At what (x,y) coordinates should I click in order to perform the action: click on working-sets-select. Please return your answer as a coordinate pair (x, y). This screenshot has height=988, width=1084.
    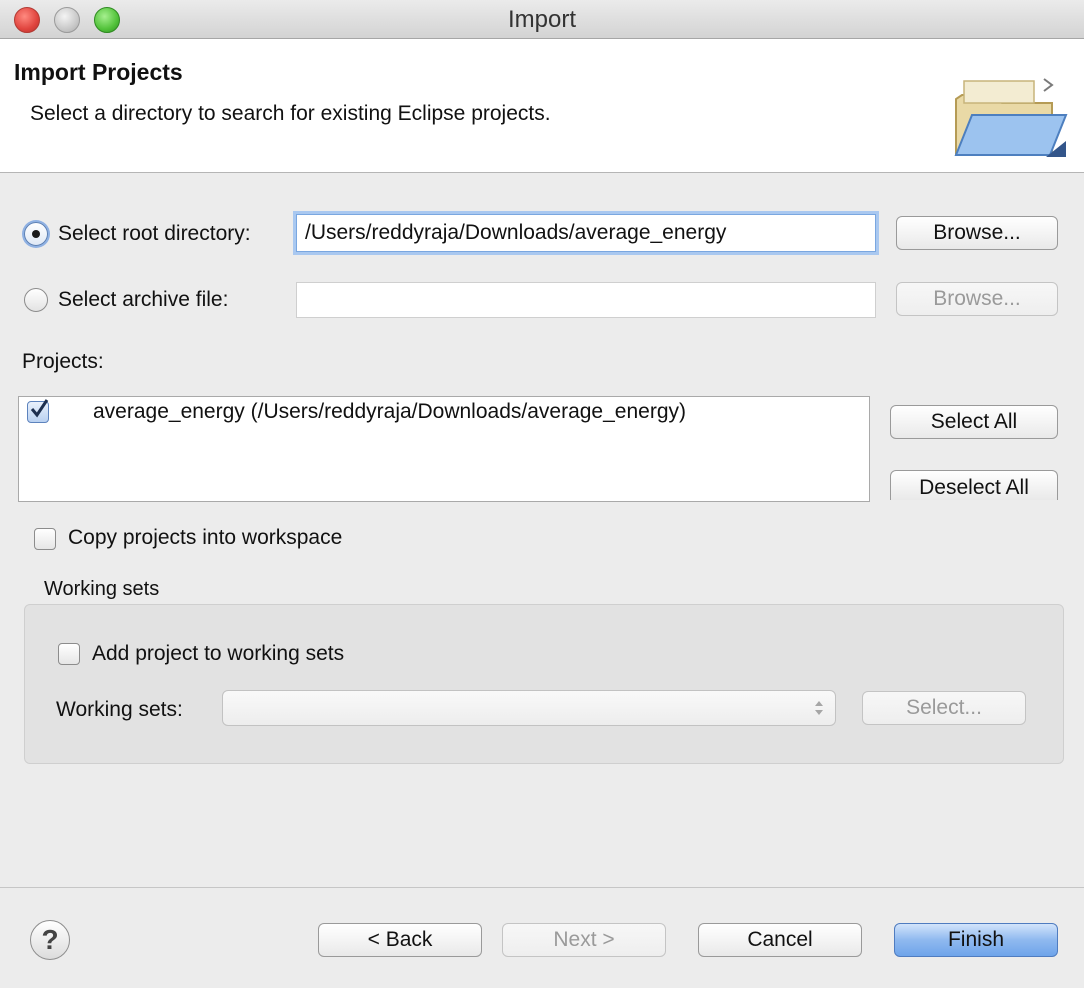
    Looking at the image, I should click on (529, 708).